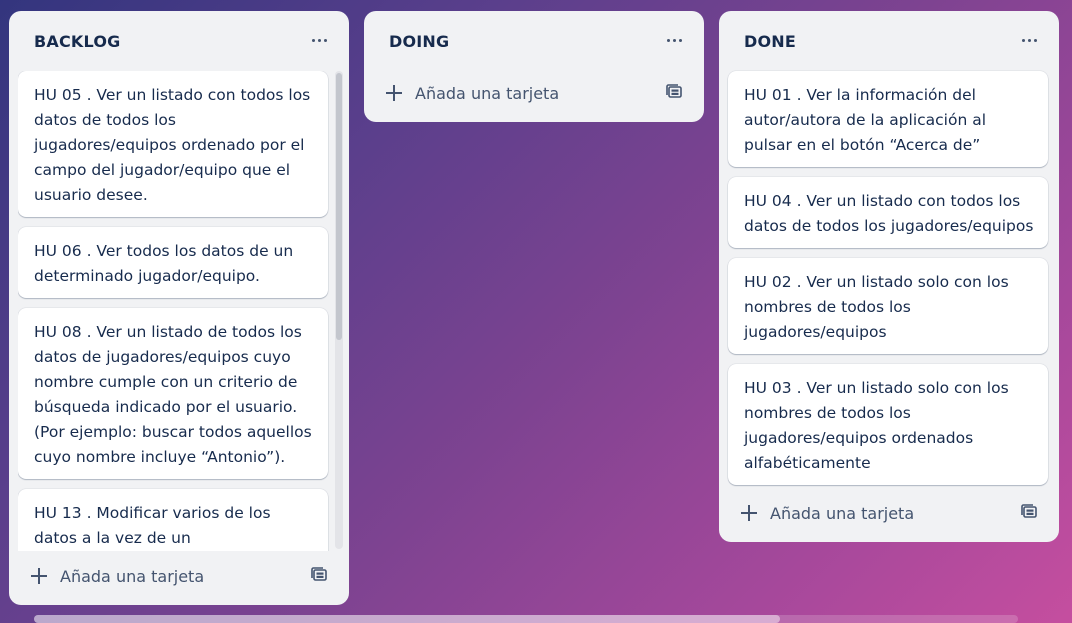 The width and height of the screenshot is (1072, 623). Describe the element at coordinates (534, 41) in the screenshot. I see `list-header: DOING` at that location.